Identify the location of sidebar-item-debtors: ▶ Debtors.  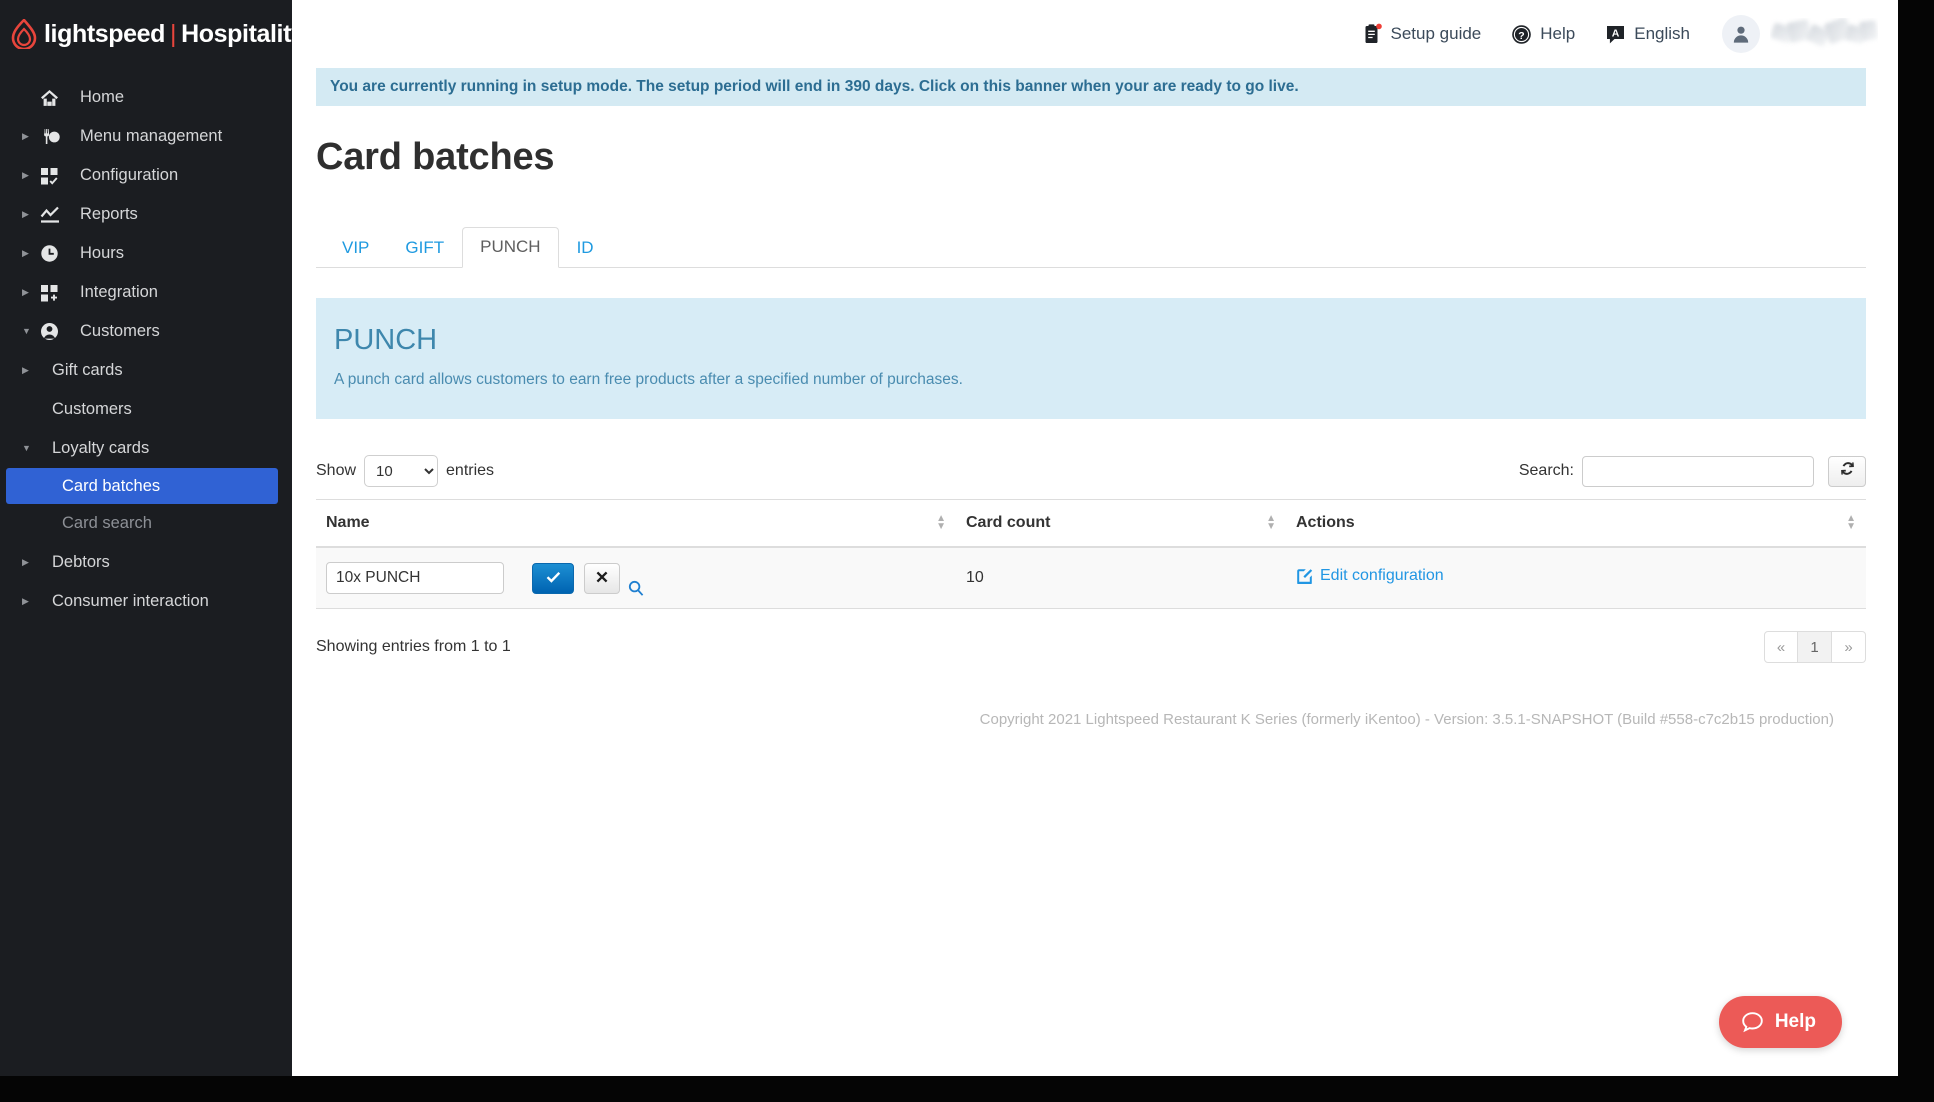
(146, 562).